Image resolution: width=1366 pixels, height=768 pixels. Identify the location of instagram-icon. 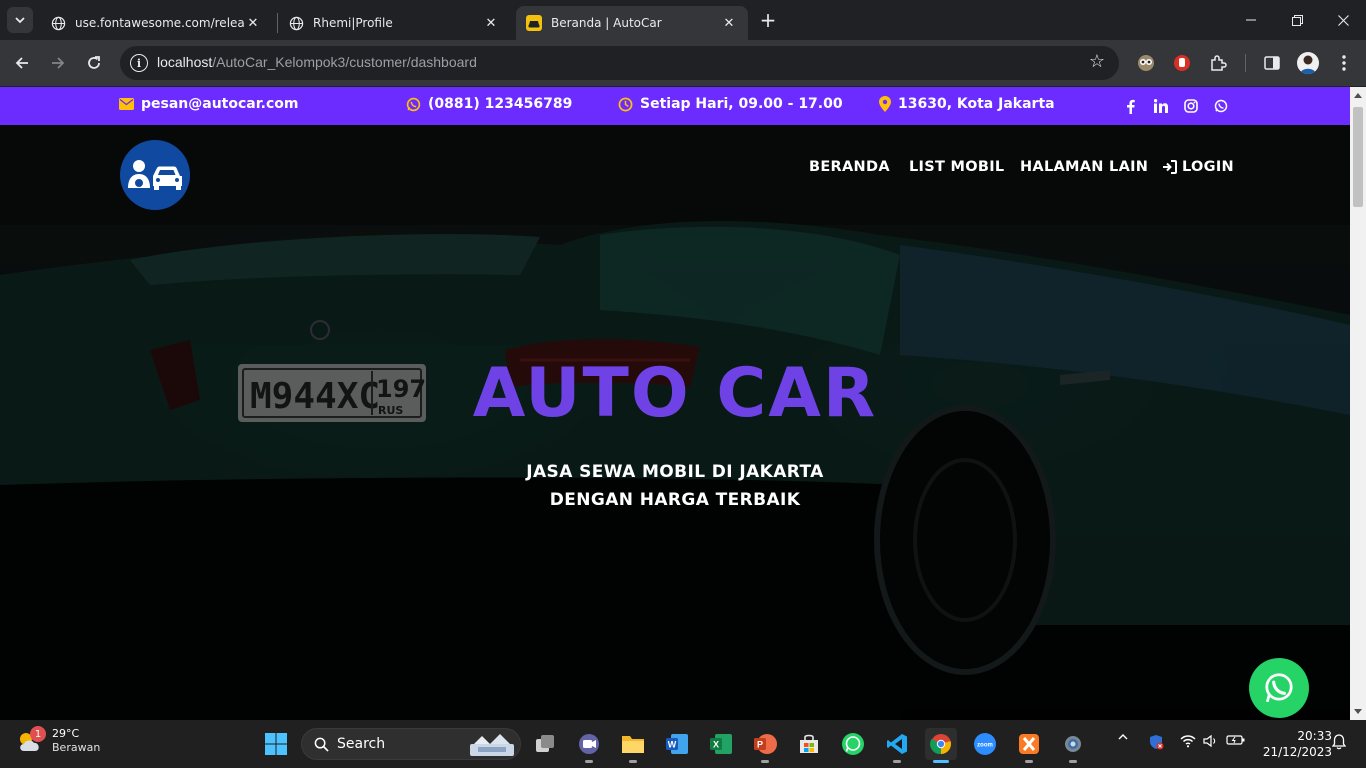
(1190, 106).